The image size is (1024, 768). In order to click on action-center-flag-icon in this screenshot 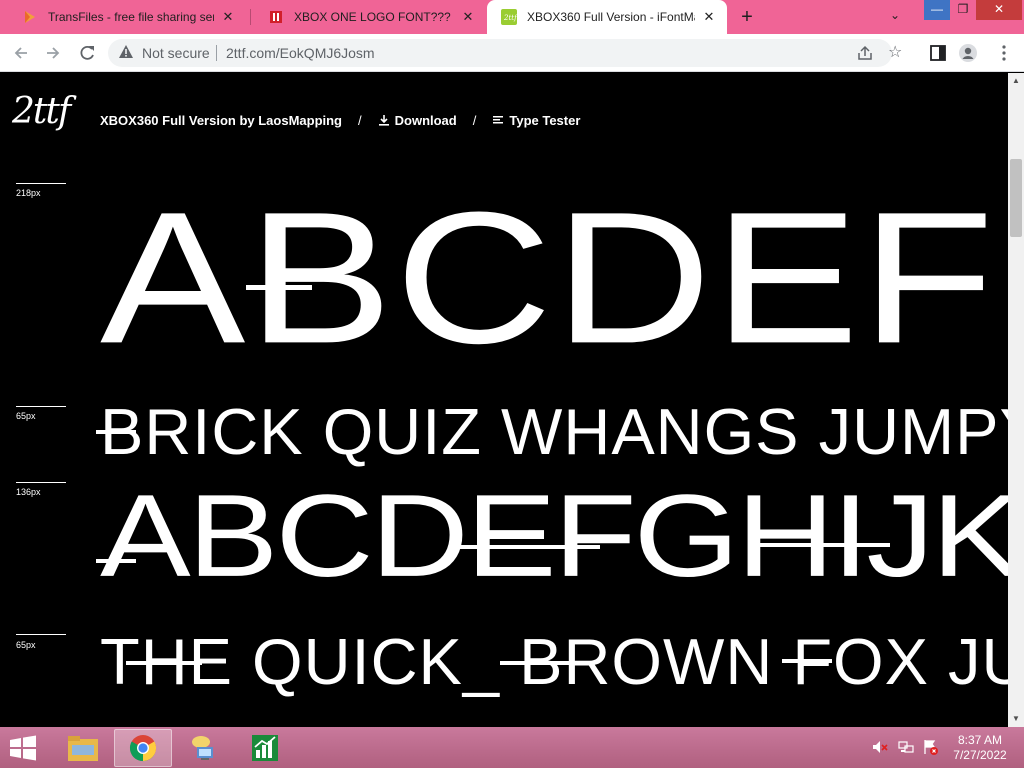, I will do `click(930, 747)`.